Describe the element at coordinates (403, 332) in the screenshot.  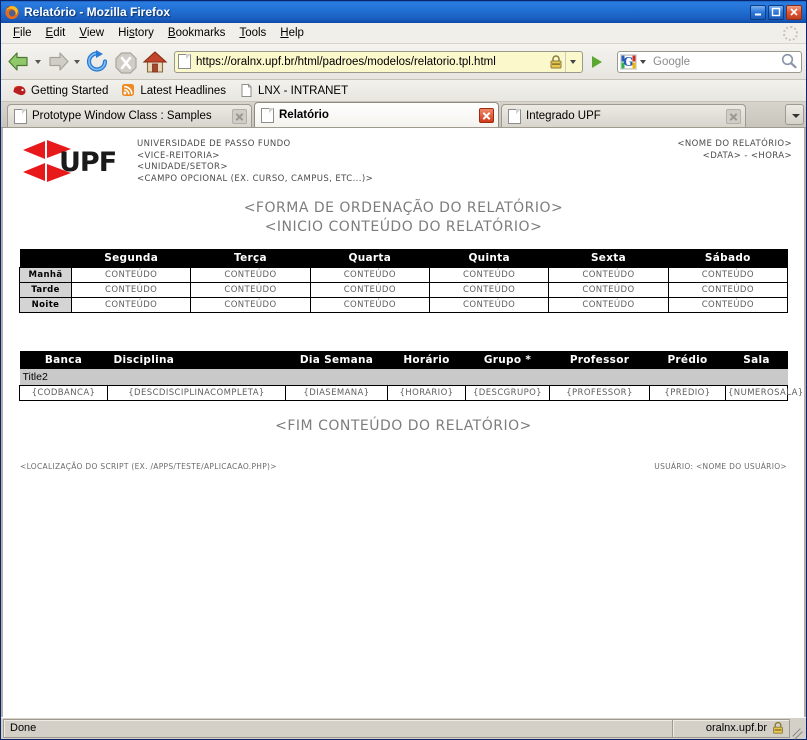
I see `table-spacer` at that location.